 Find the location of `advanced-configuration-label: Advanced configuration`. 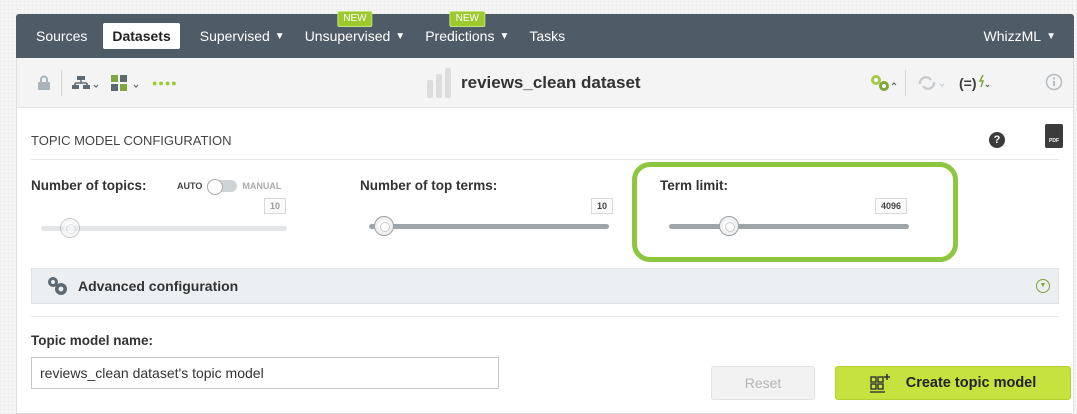

advanced-configuration-label: Advanced configuration is located at coordinates (158, 286).